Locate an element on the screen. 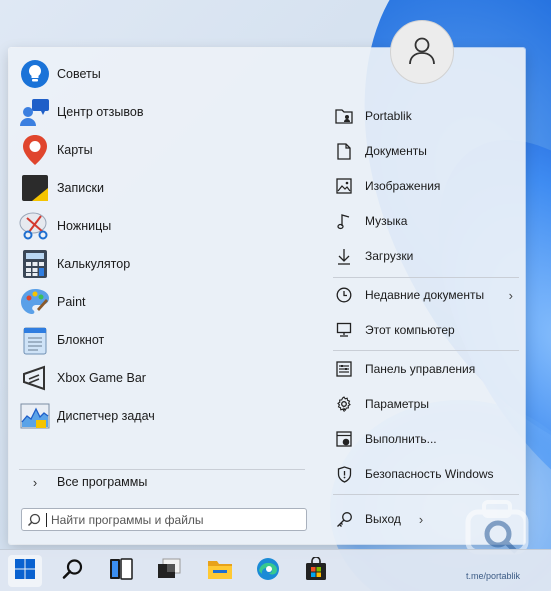 The width and height of the screenshot is (551, 591). sticky-notes-icon is located at coordinates (35, 188).